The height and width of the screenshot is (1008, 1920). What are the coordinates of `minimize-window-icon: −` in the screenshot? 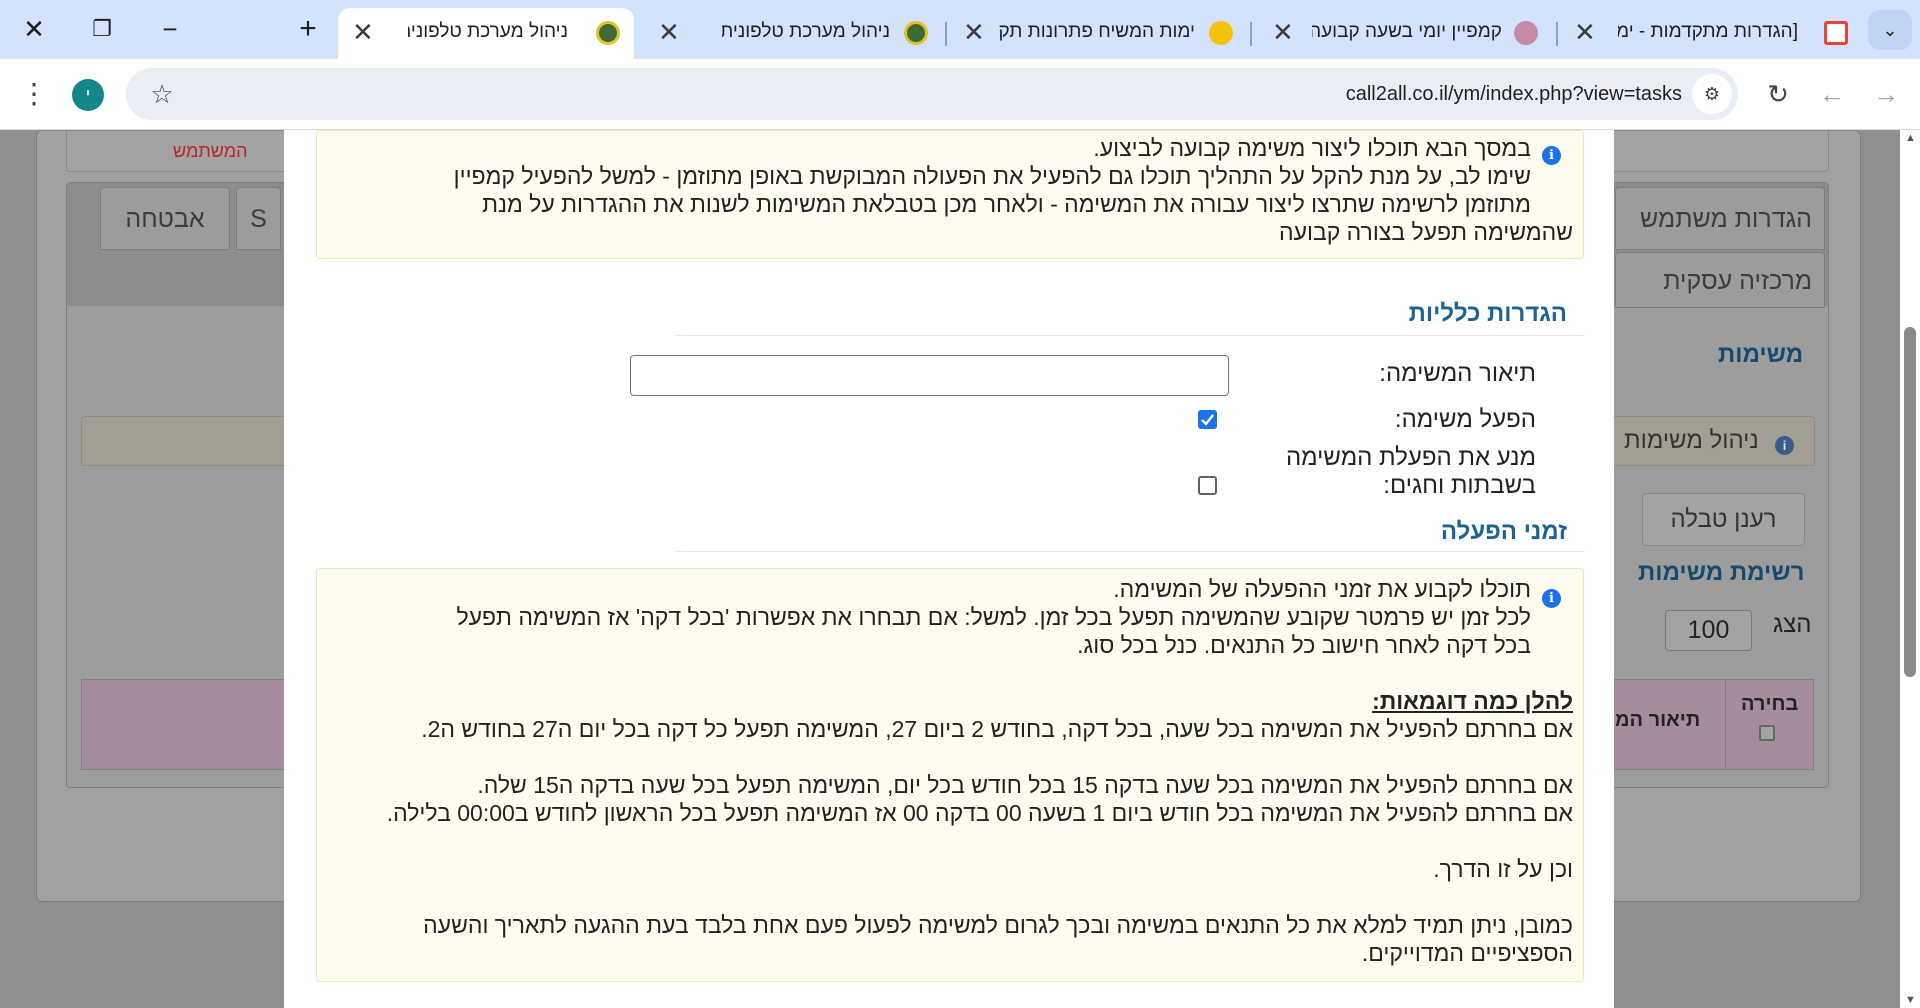 It's located at (170, 29).